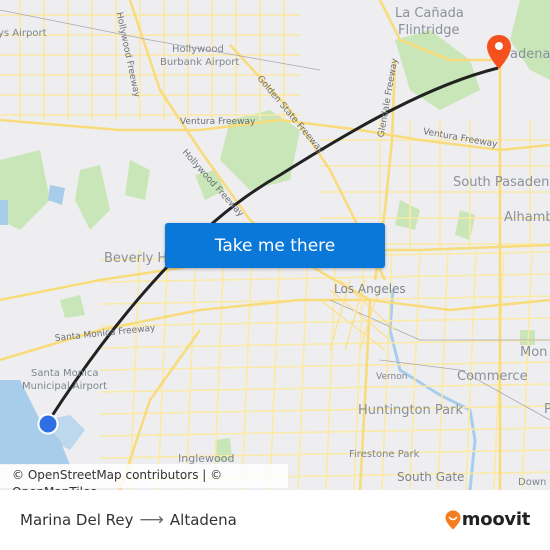  Describe the element at coordinates (534, 352) in the screenshot. I see `label-monterey-park: Mon` at that location.